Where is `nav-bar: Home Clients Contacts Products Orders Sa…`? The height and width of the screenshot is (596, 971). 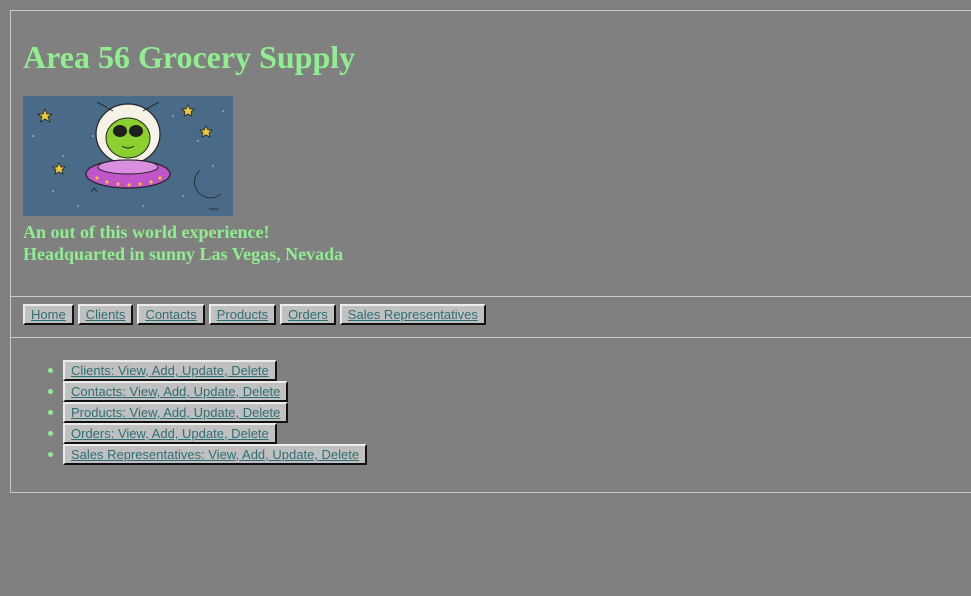
nav-bar: Home Clients Contacts Products Orders Sa… is located at coordinates (490, 316).